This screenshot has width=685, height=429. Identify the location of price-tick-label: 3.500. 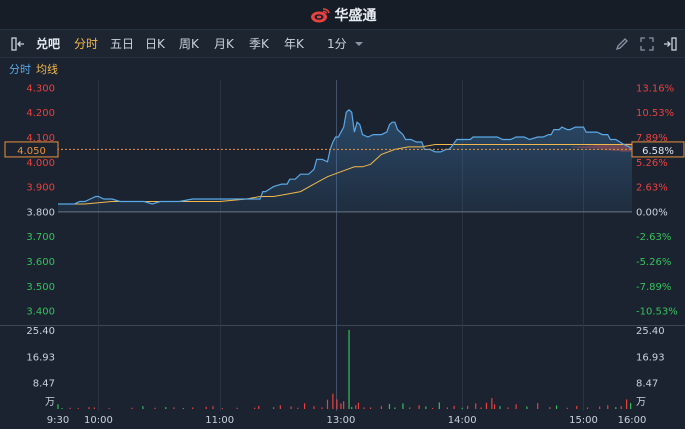
(40, 287).